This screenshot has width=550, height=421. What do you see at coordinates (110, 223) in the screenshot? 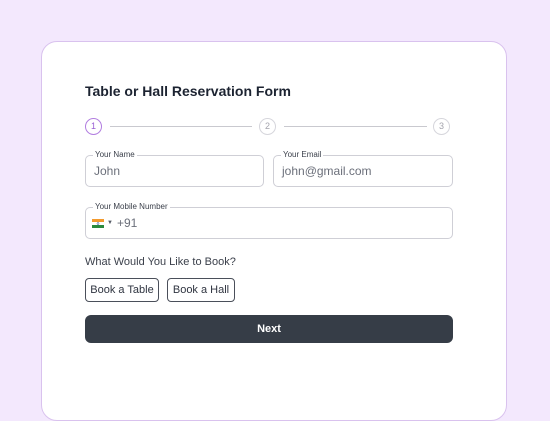
I see `country-dropdown-caret-icon: ▼` at bounding box center [110, 223].